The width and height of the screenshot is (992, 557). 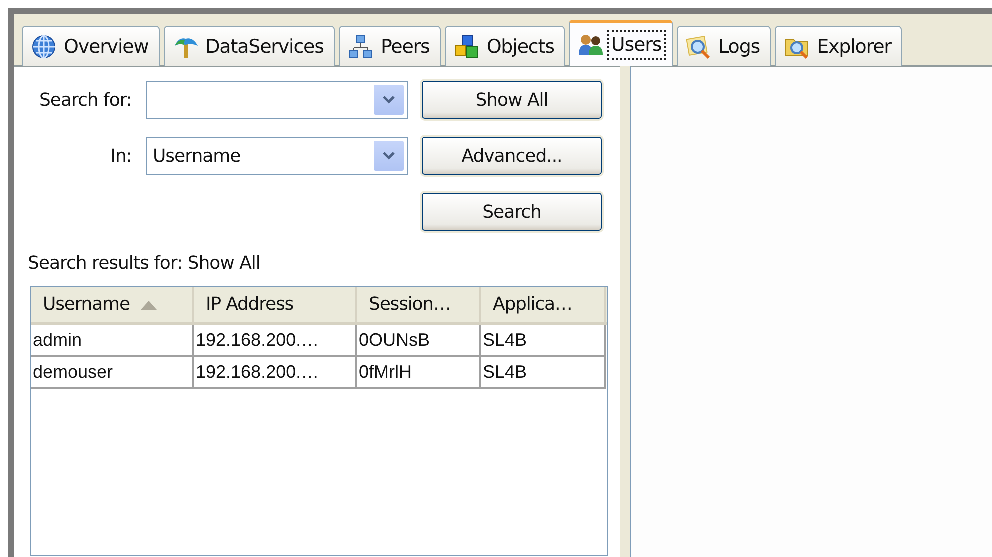 I want to click on globe-icon, so click(x=44, y=47).